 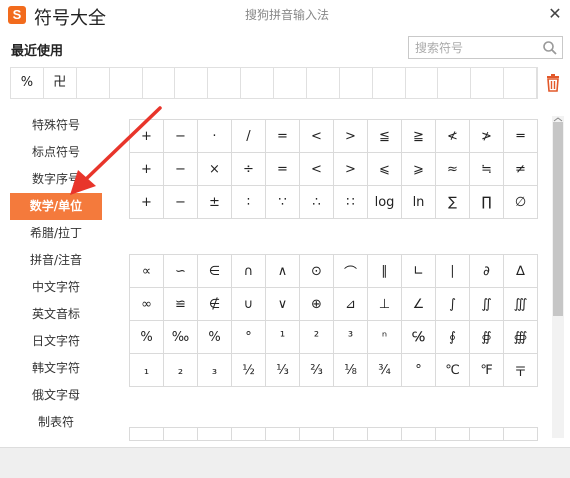 What do you see at coordinates (56, 206) in the screenshot?
I see `sidebar-item: 数学/单位` at bounding box center [56, 206].